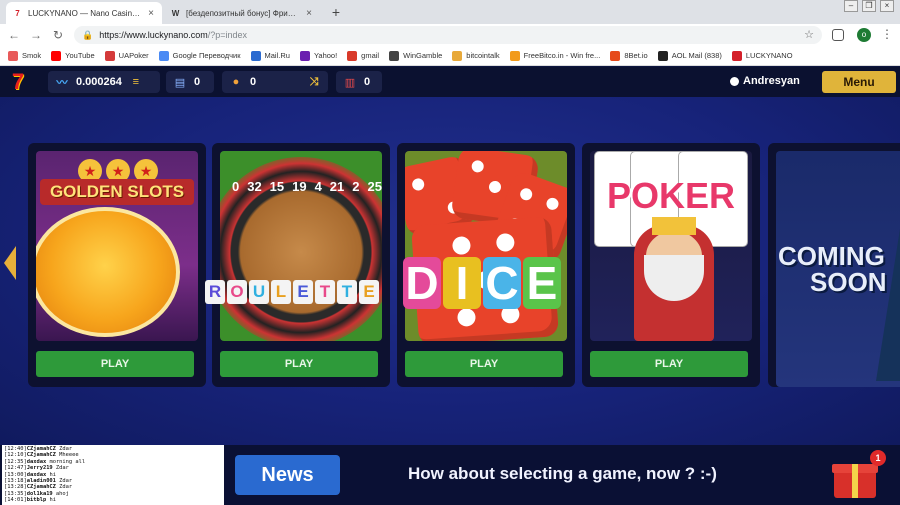 The image size is (900, 505). What do you see at coordinates (215, 292) in the screenshot?
I see `roulette-letter: R` at bounding box center [215, 292].